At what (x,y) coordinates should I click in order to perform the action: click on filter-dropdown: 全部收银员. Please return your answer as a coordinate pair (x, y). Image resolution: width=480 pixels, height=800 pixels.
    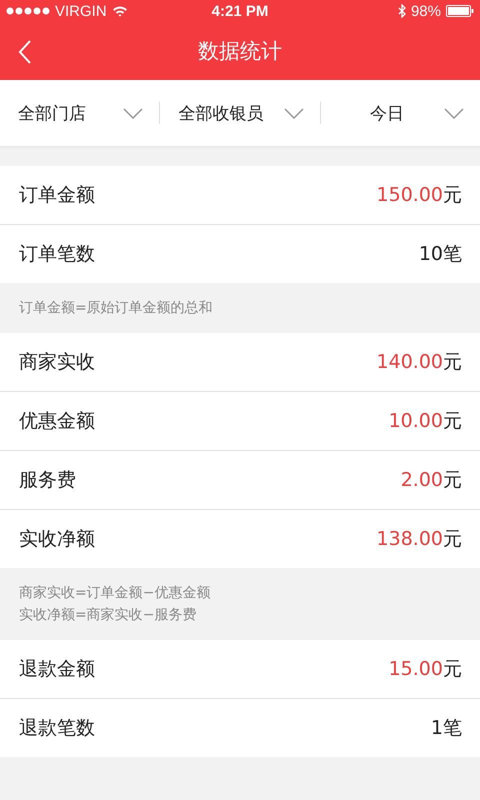
    Looking at the image, I should click on (240, 113).